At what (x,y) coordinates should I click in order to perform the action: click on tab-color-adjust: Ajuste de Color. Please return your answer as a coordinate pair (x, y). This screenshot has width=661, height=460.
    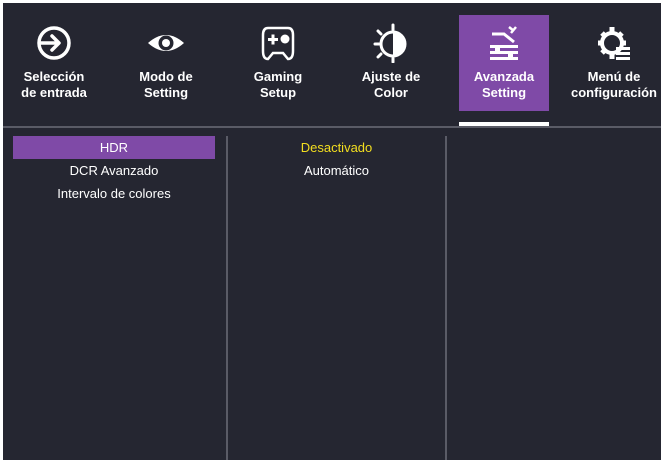
    Looking at the image, I should click on (391, 63).